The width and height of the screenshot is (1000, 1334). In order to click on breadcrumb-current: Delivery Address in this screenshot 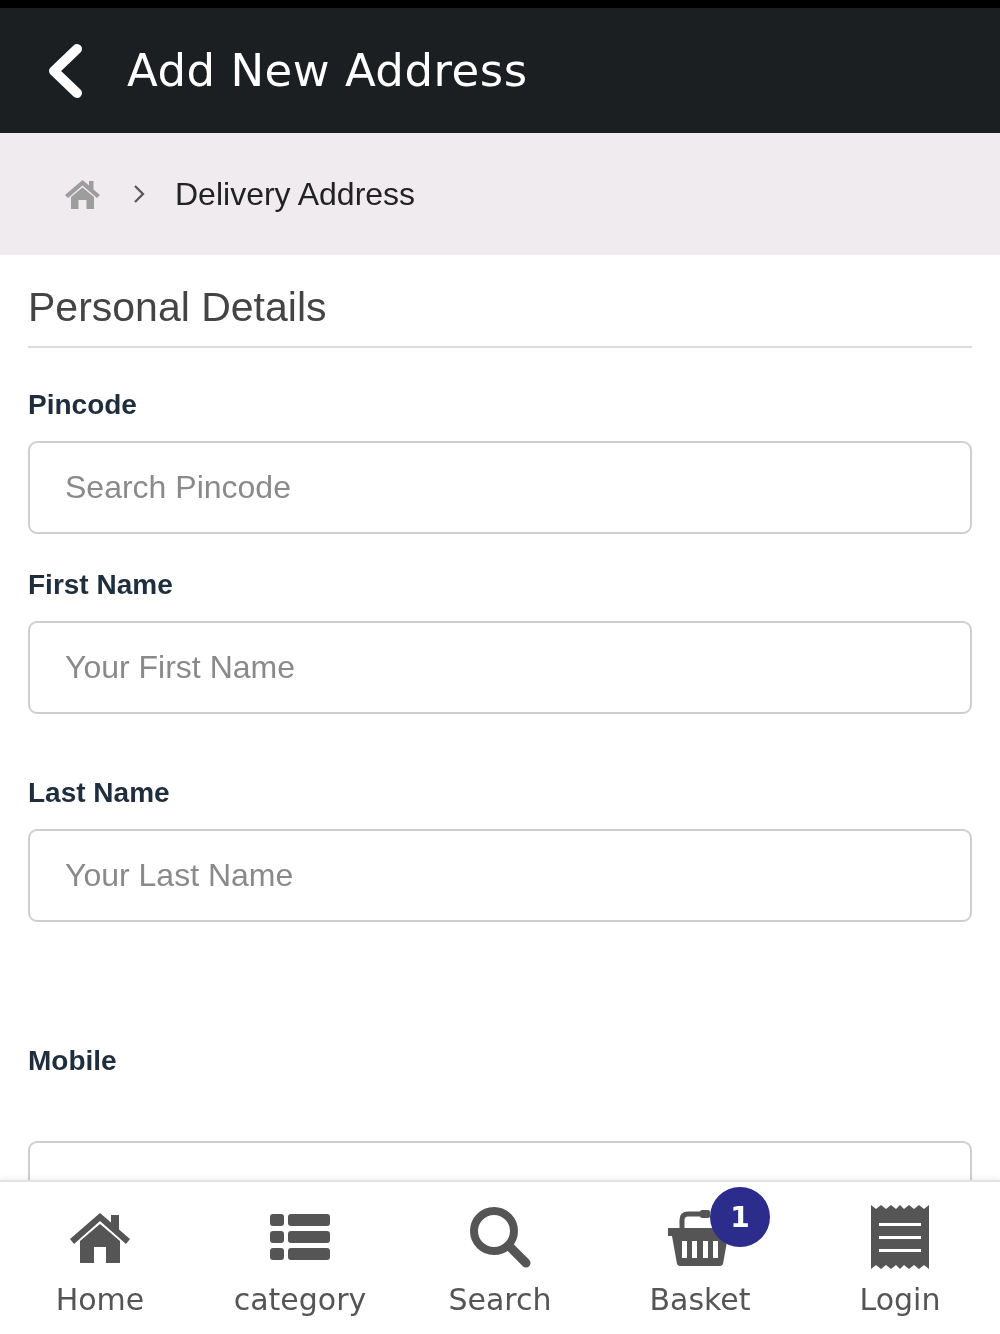, I will do `click(295, 194)`.